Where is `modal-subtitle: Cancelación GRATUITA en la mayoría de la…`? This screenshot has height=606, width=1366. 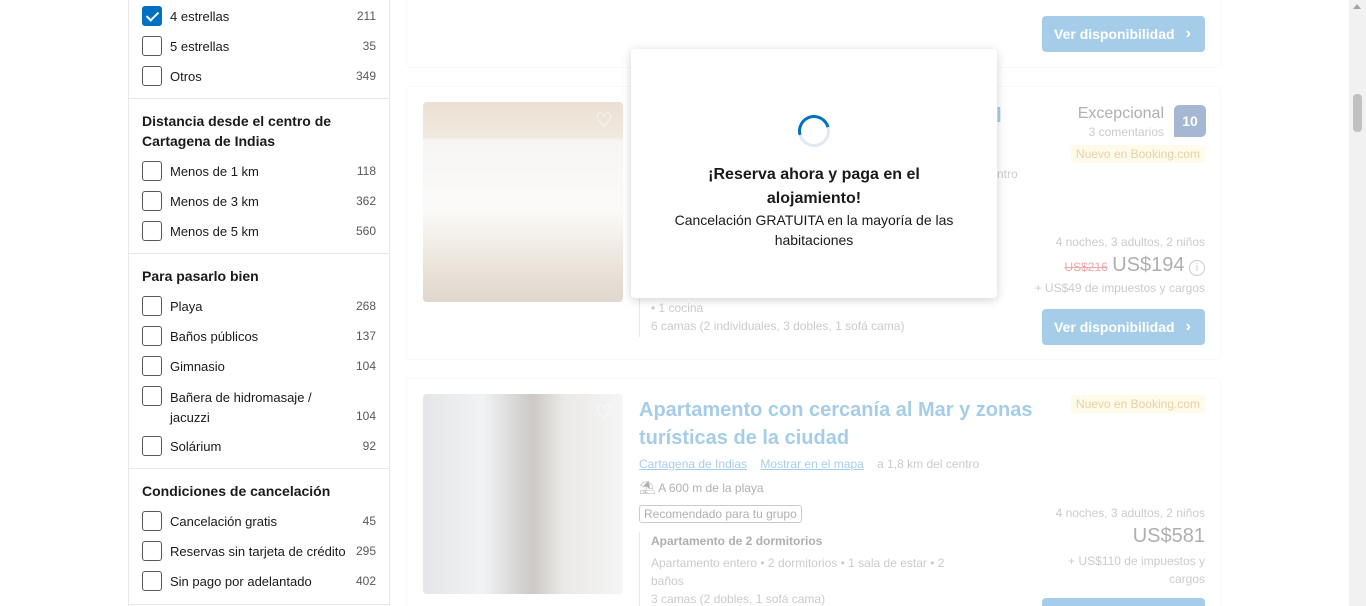
modal-subtitle: Cancelación GRATUITA en la mayoría de la… is located at coordinates (814, 230).